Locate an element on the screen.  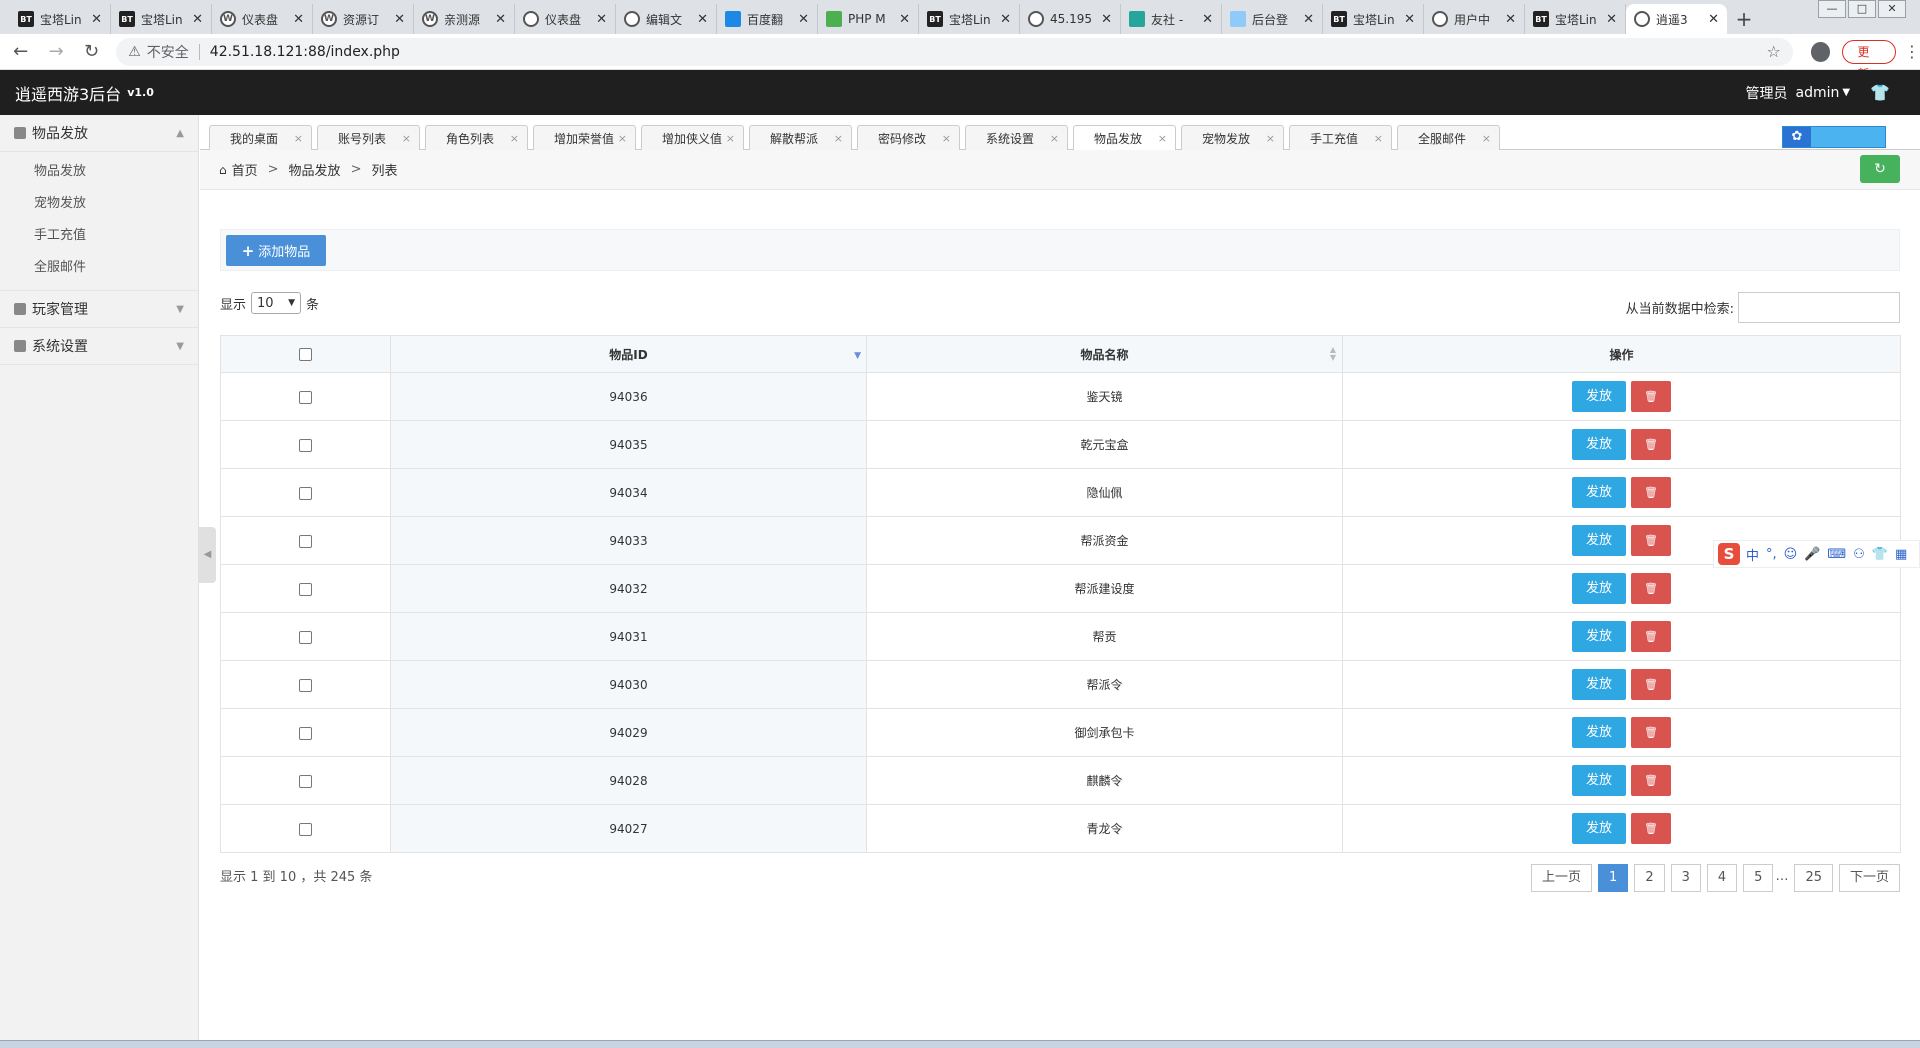
browser-tab: 百度翻 ✕ is located at coordinates (767, 19).